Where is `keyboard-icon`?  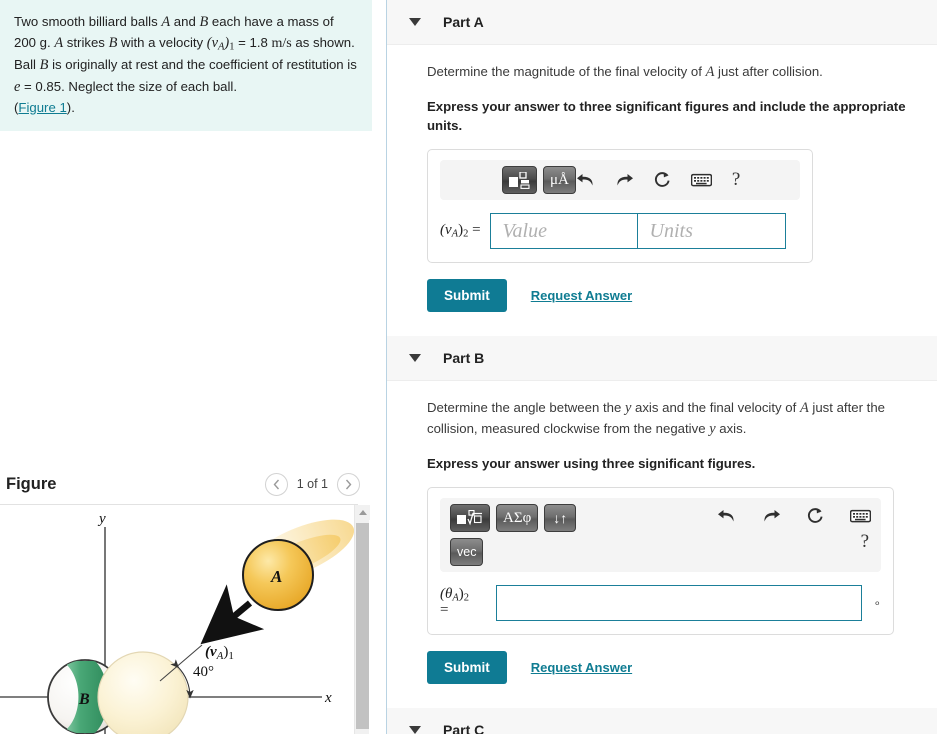
keyboard-icon is located at coordinates (860, 516).